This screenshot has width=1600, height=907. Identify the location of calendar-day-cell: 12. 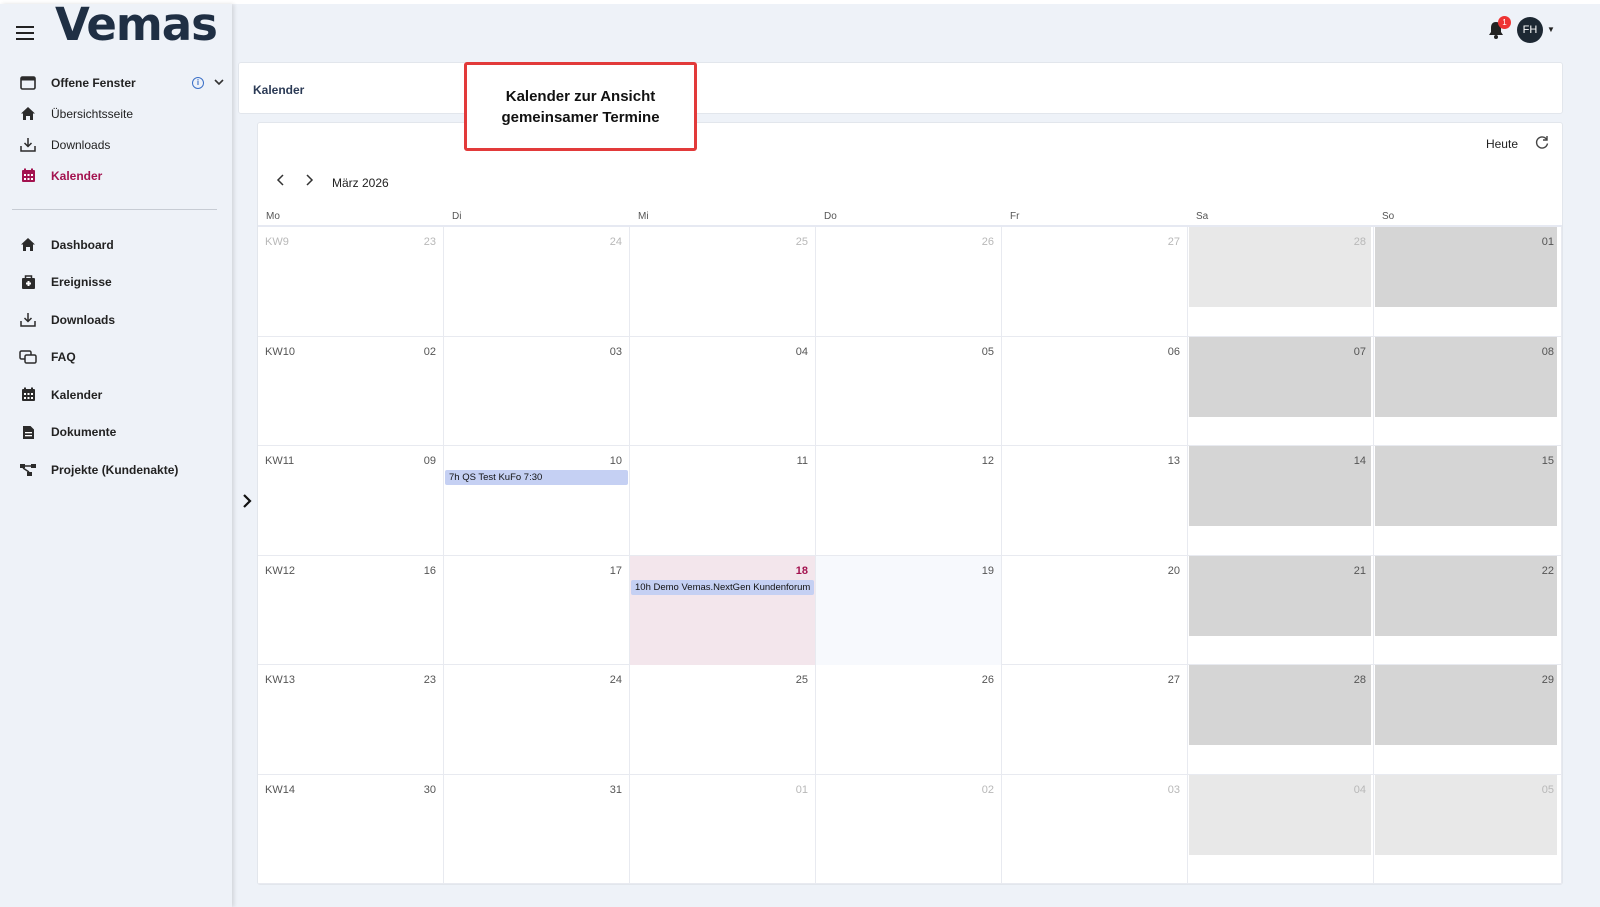
(909, 500).